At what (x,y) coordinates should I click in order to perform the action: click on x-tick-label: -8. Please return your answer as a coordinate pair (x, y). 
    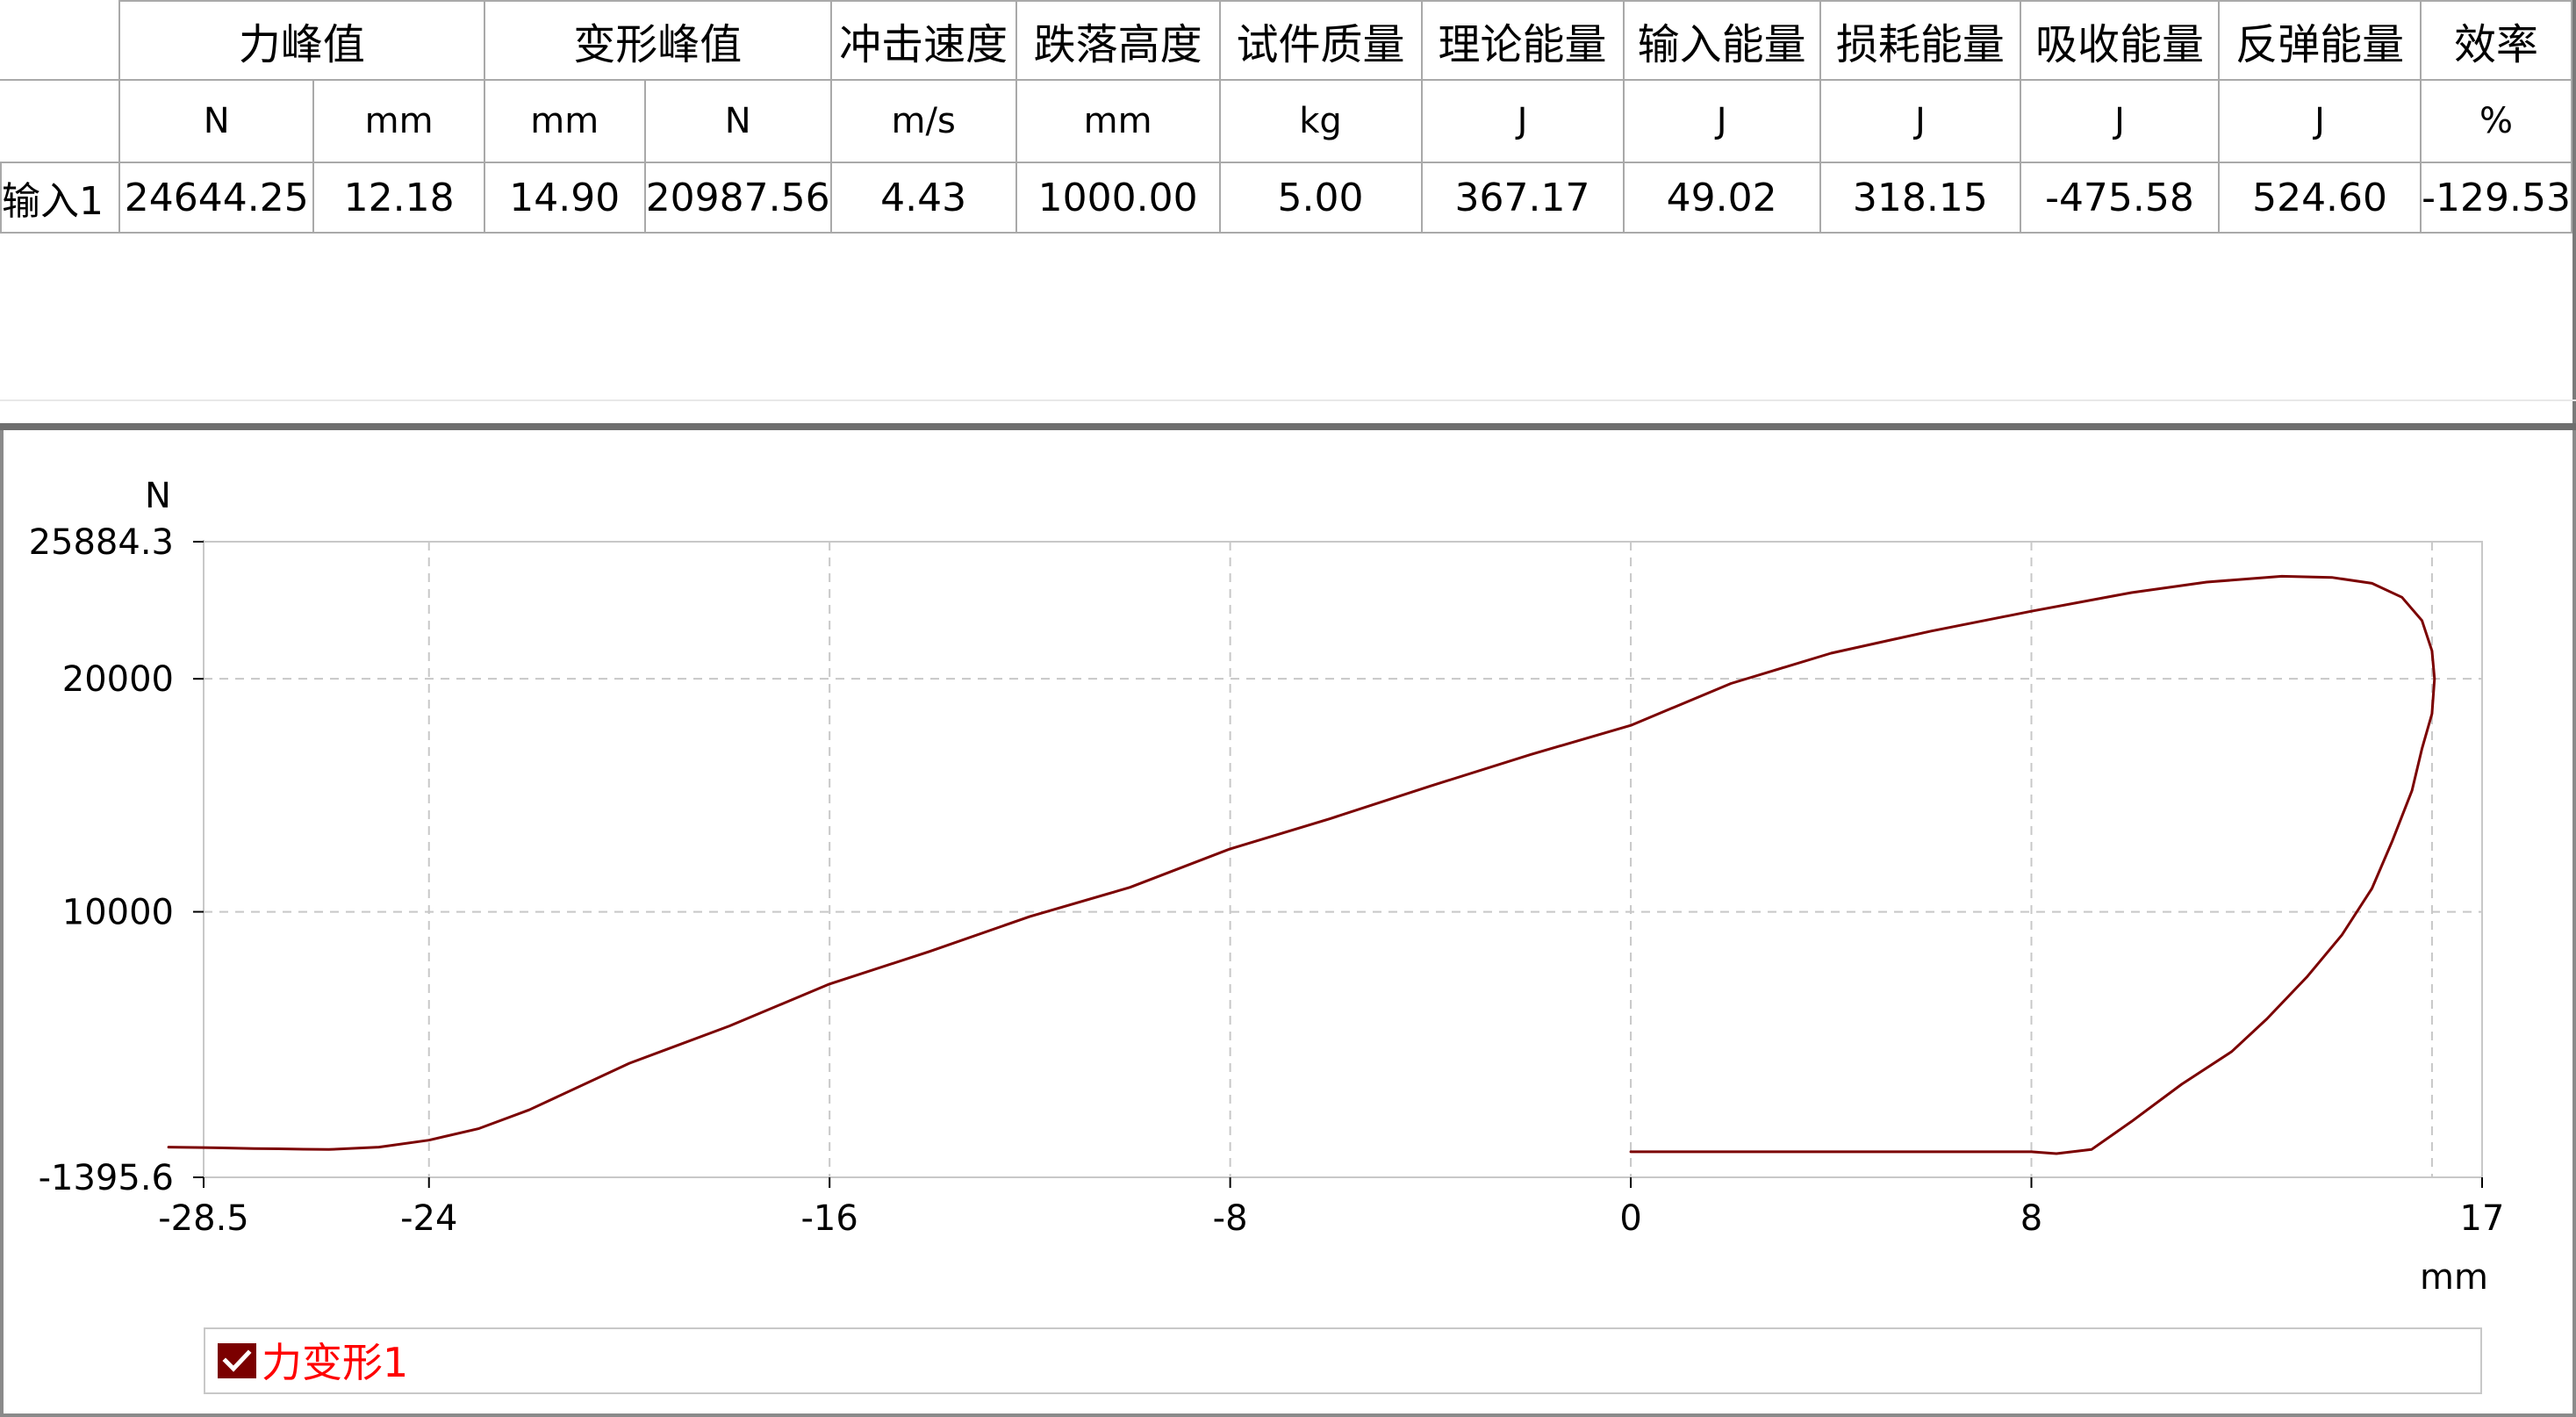
    Looking at the image, I should click on (1231, 1218).